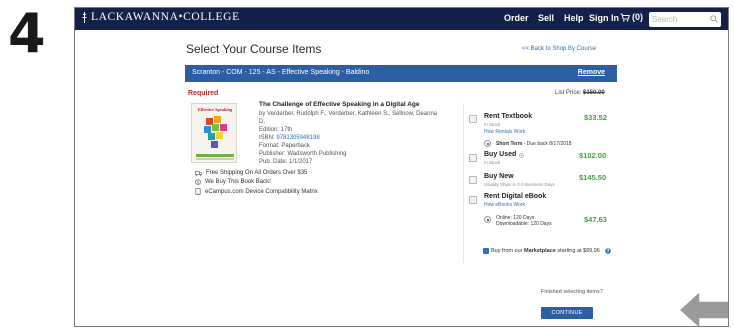 This screenshot has width=734, height=329. What do you see at coordinates (593, 177) in the screenshot?
I see `buy-new-price: $145.50` at bounding box center [593, 177].